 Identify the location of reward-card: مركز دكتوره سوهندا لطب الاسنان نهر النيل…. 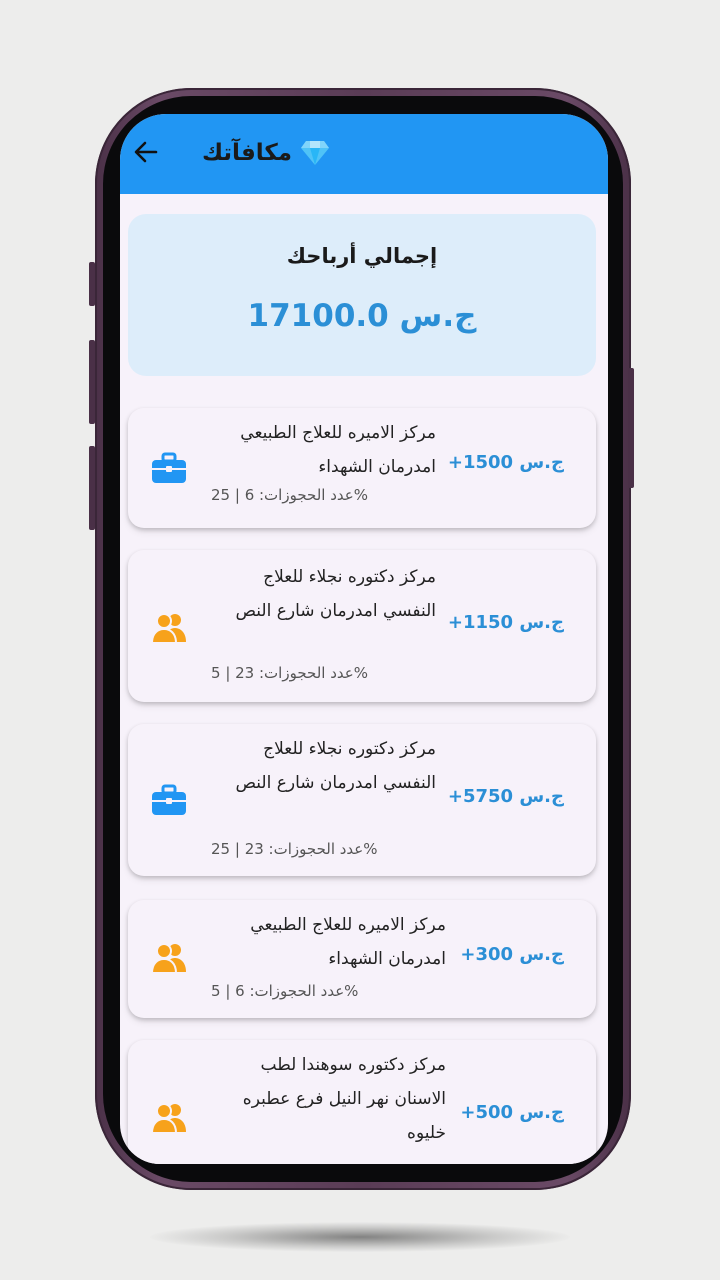
(362, 1102).